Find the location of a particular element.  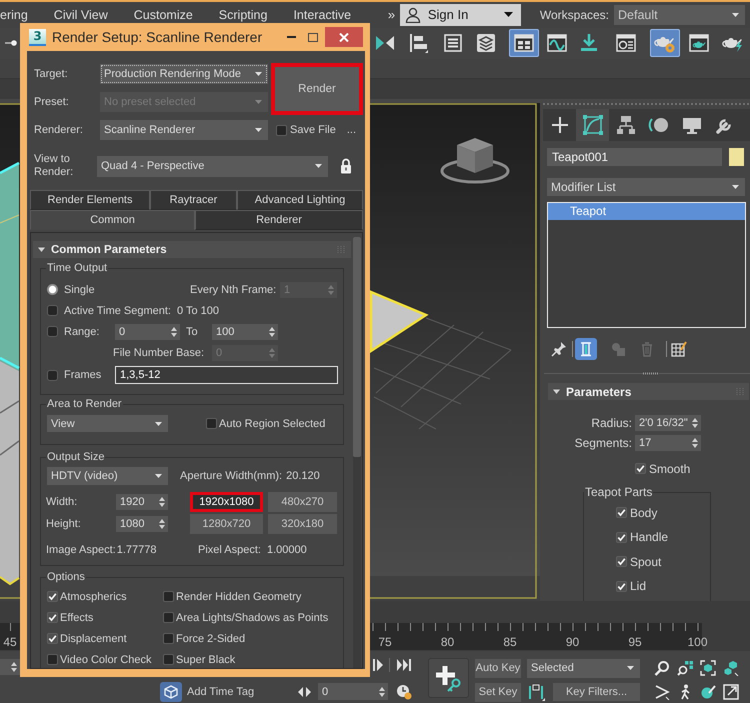

field-label: Segments: is located at coordinates (603, 443).